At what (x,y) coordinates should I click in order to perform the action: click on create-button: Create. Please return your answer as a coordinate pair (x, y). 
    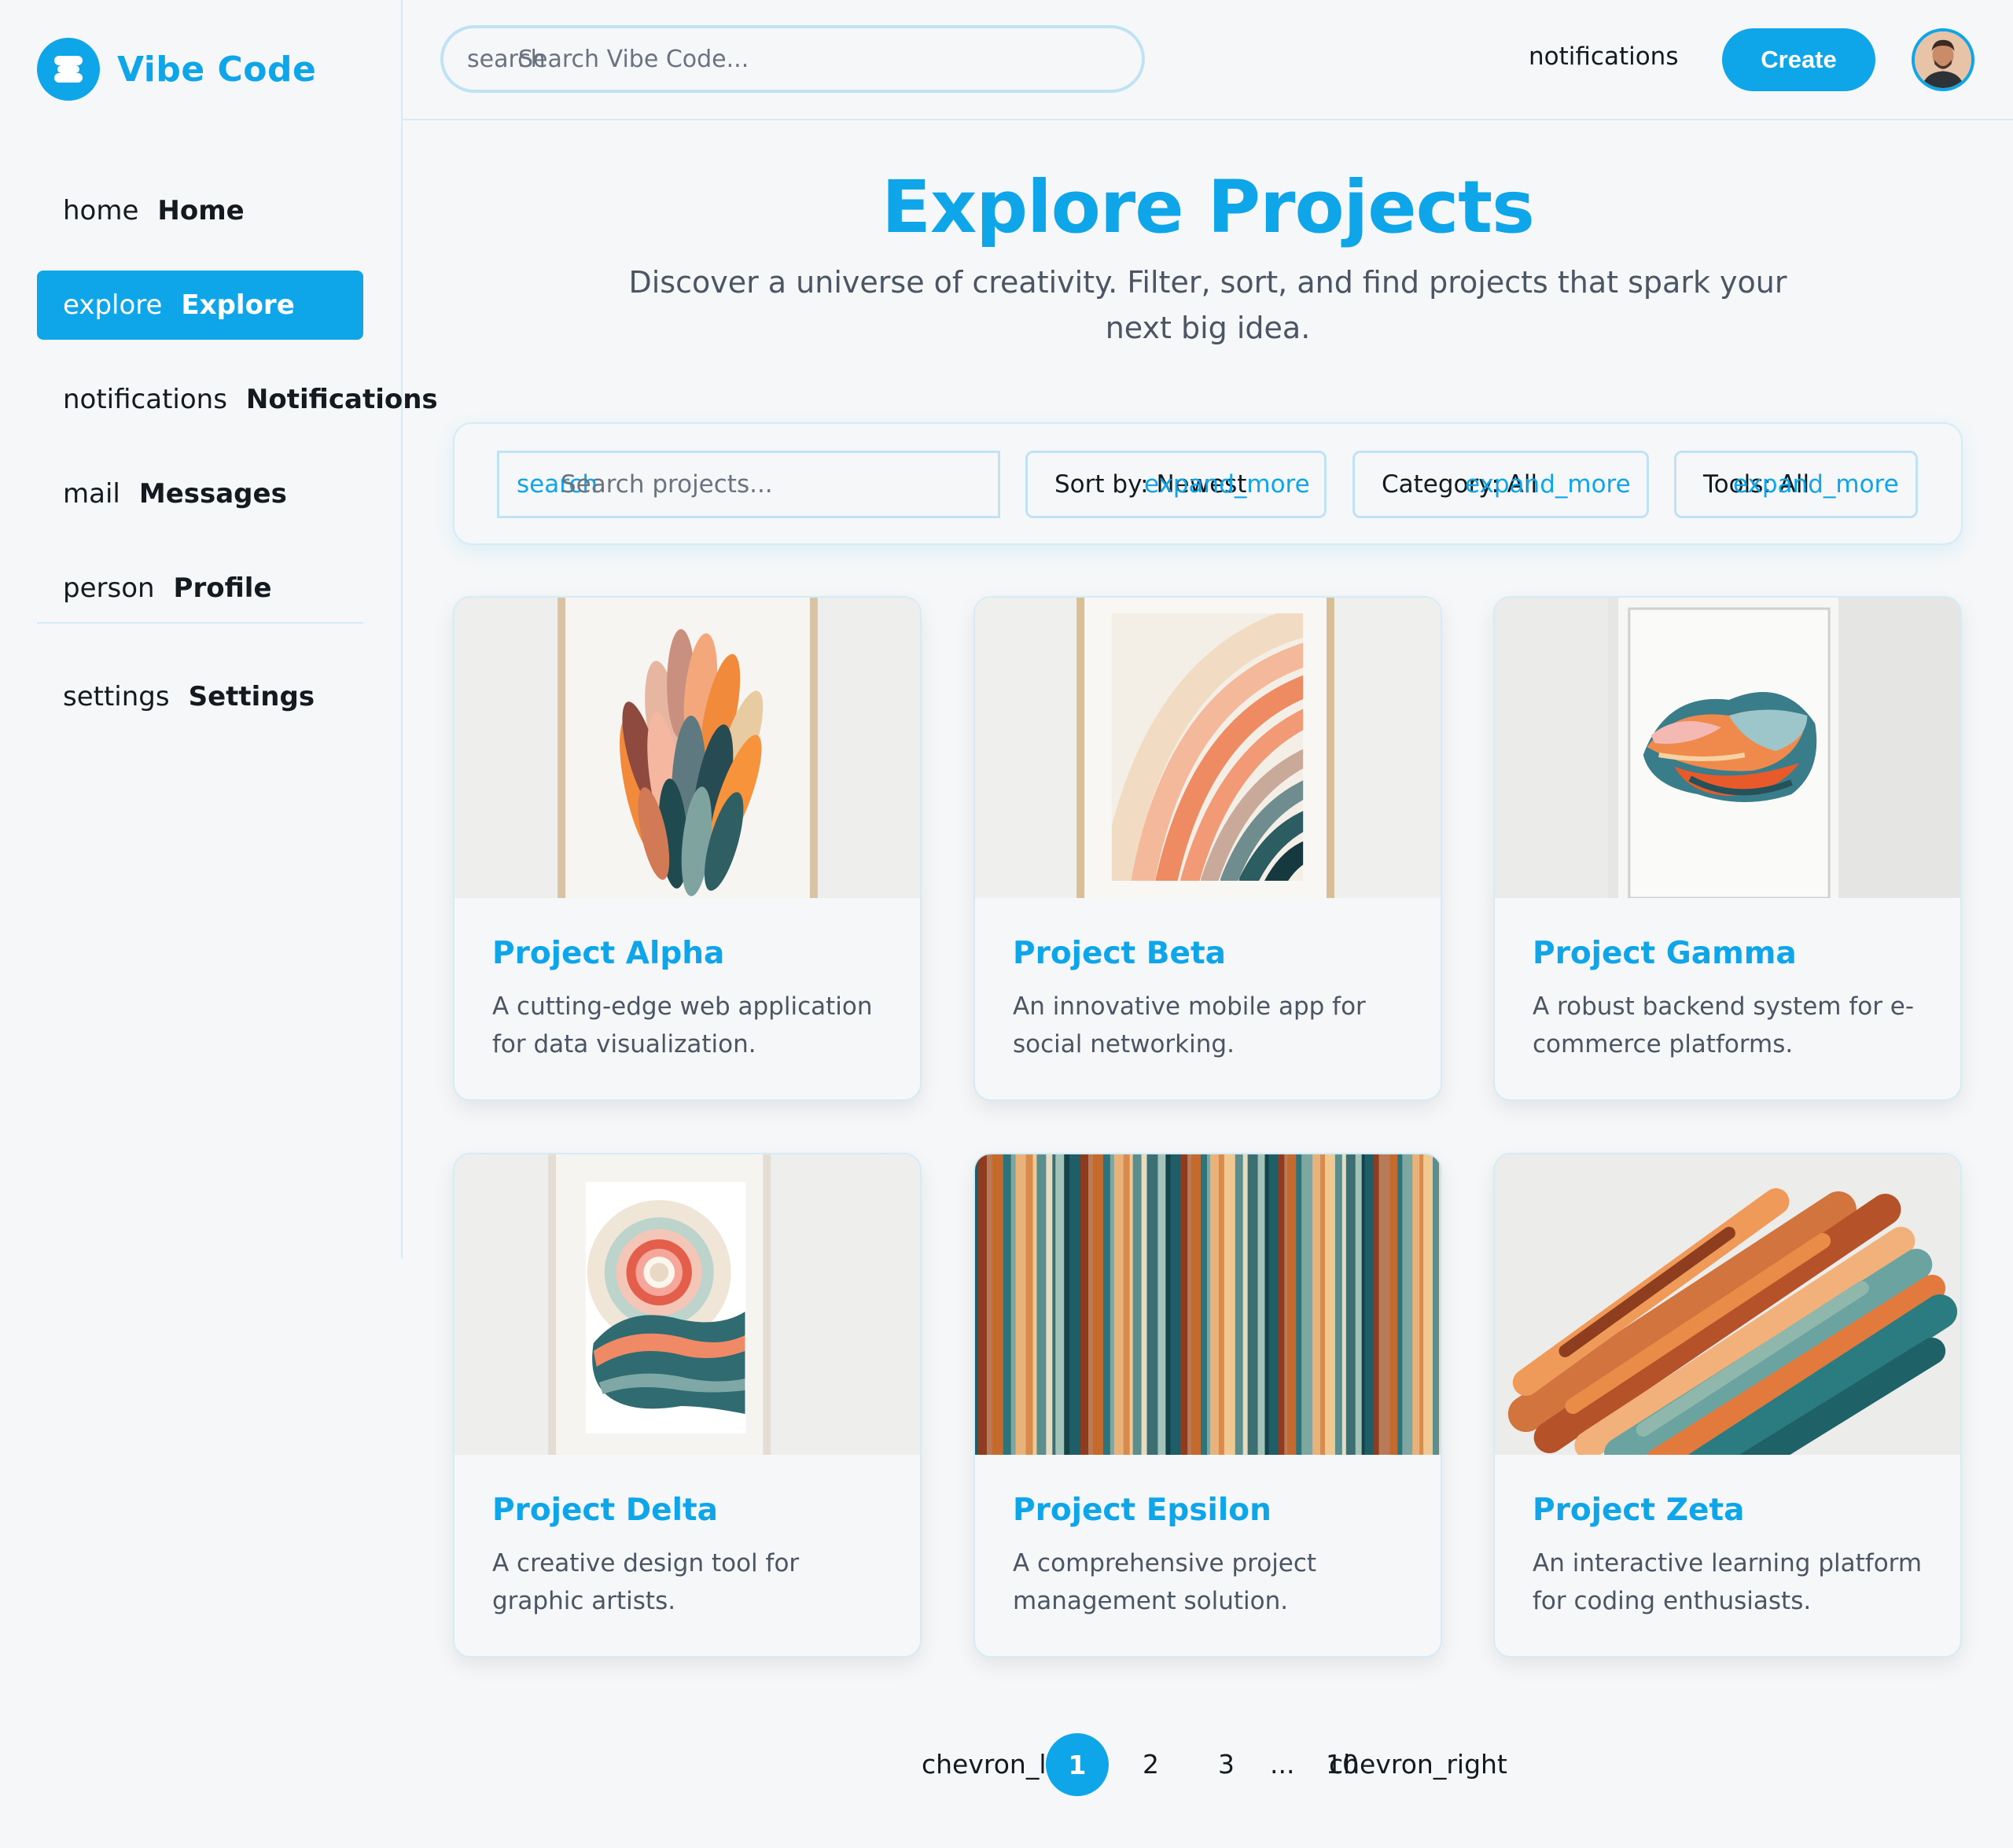
    Looking at the image, I should click on (1799, 60).